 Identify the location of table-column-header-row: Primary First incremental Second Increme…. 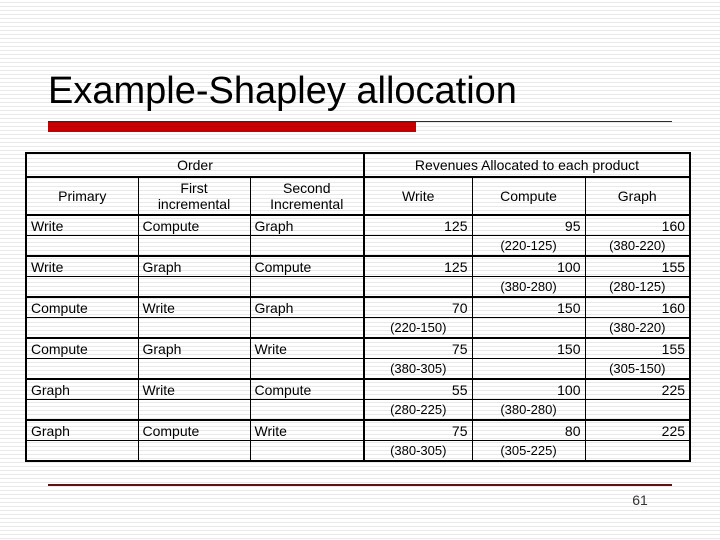
(358, 196).